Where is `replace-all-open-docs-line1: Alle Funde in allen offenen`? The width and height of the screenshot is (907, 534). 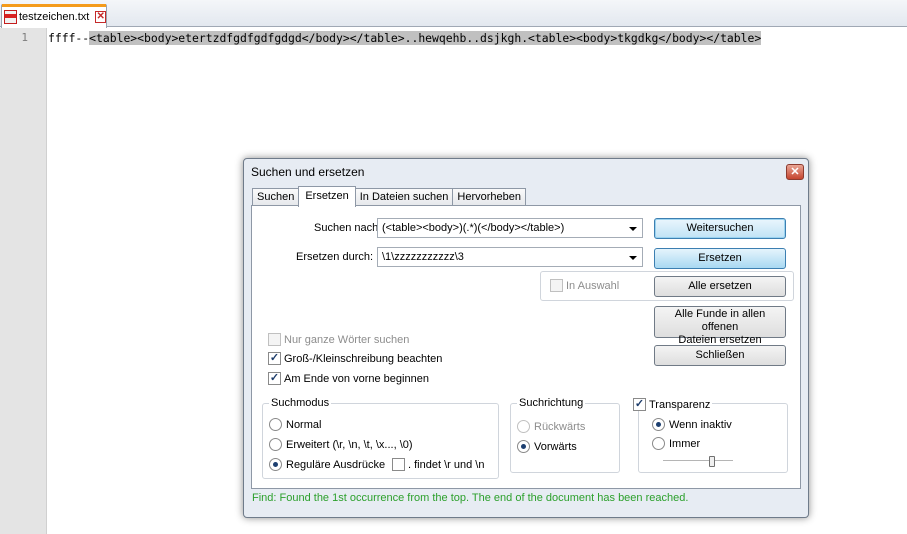
replace-all-open-docs-line1: Alle Funde in allen offenen is located at coordinates (720, 320).